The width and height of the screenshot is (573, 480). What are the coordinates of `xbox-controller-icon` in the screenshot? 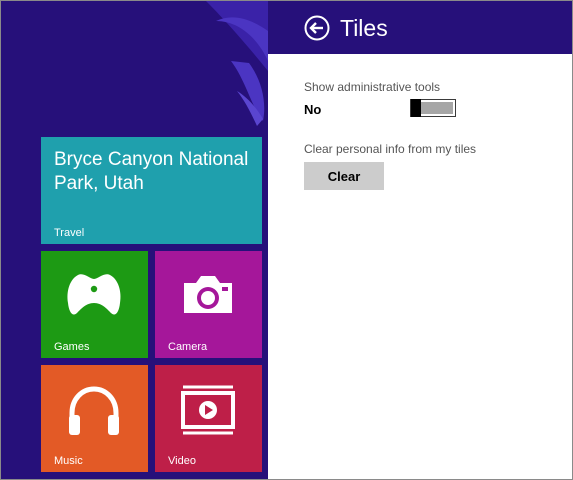 It's located at (94, 294).